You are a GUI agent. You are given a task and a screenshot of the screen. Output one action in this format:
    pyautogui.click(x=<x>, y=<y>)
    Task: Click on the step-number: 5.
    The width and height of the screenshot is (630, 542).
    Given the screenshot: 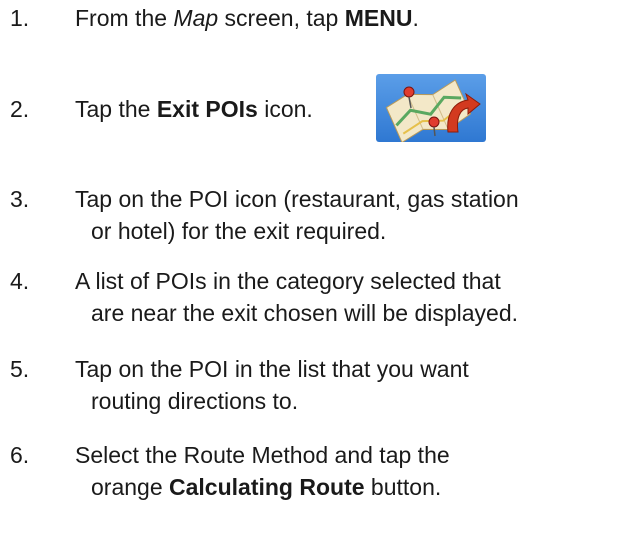 What is the action you would take?
    pyautogui.click(x=20, y=369)
    